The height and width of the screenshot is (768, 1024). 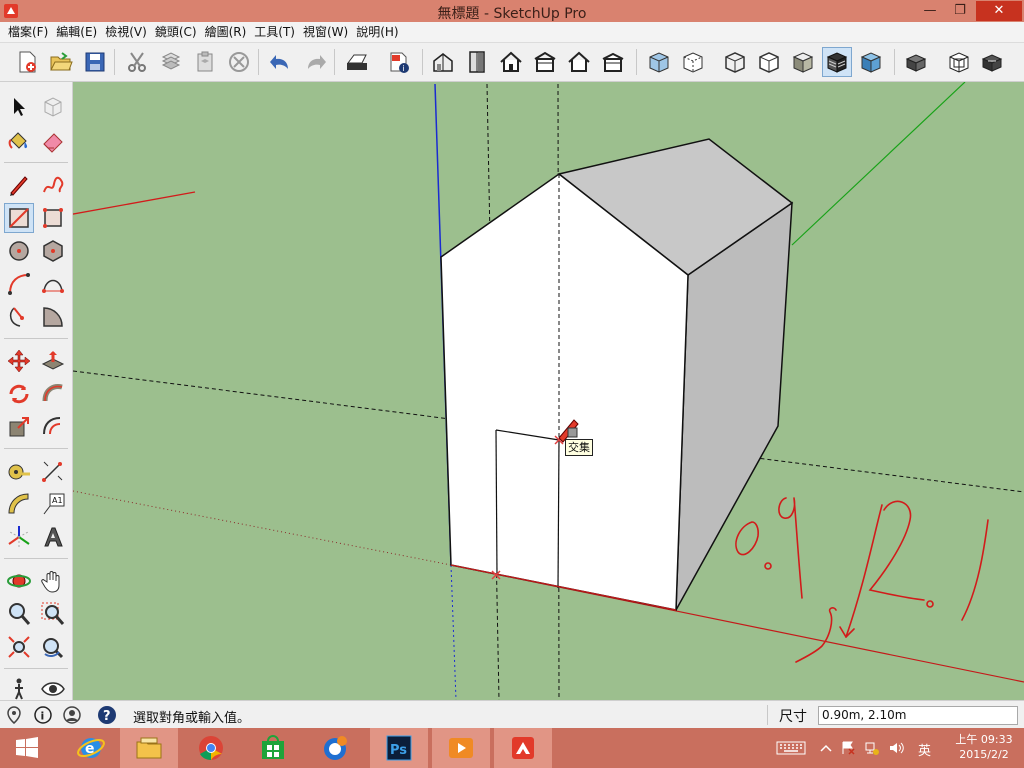 What do you see at coordinates (43, 715) in the screenshot?
I see `credits-icon: i` at bounding box center [43, 715].